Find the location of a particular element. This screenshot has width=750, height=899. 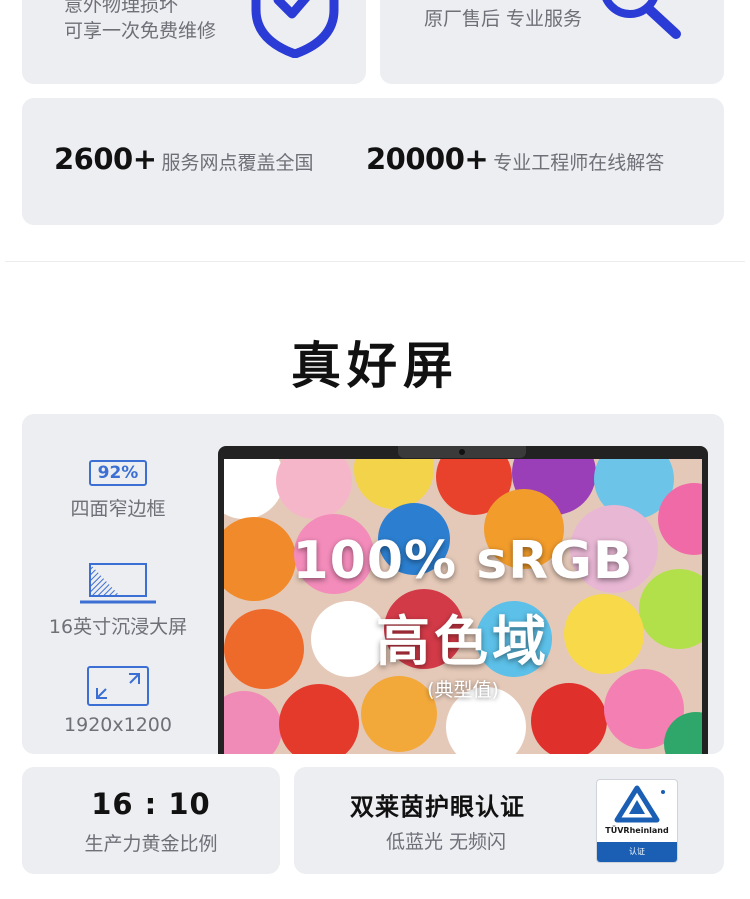

damage-repair-text: 意外物理损坏 可享一次免费维修 is located at coordinates (140, 22).